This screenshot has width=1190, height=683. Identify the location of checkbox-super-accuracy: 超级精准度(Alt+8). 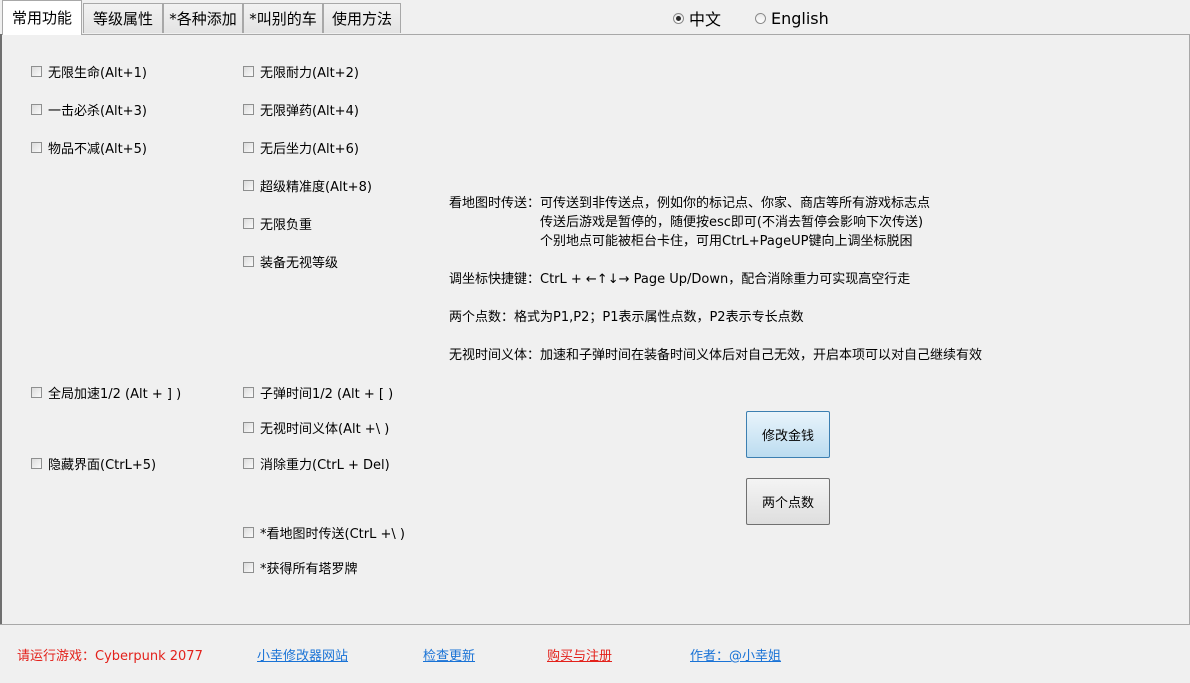
(307, 185).